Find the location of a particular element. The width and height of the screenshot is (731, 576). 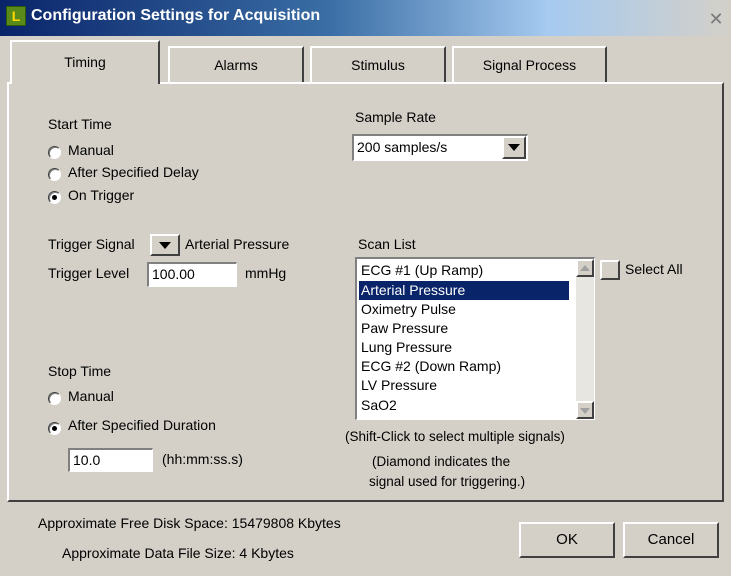

arrow-down-icon is located at coordinates (585, 411).